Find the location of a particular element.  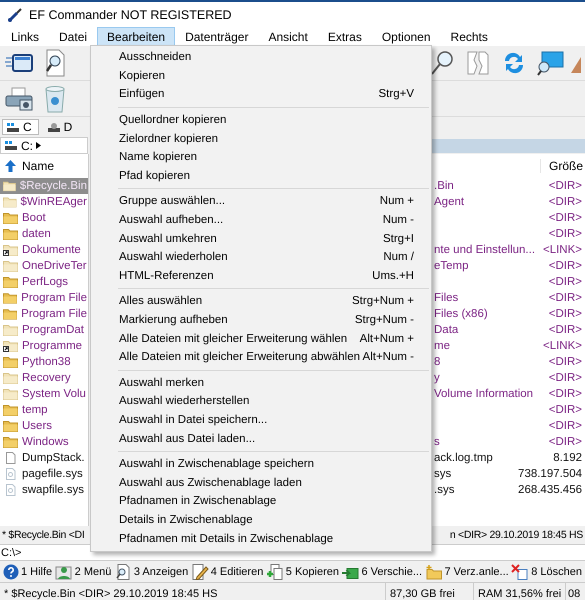

menu-entry: Quellordner kopieren is located at coordinates (261, 120).